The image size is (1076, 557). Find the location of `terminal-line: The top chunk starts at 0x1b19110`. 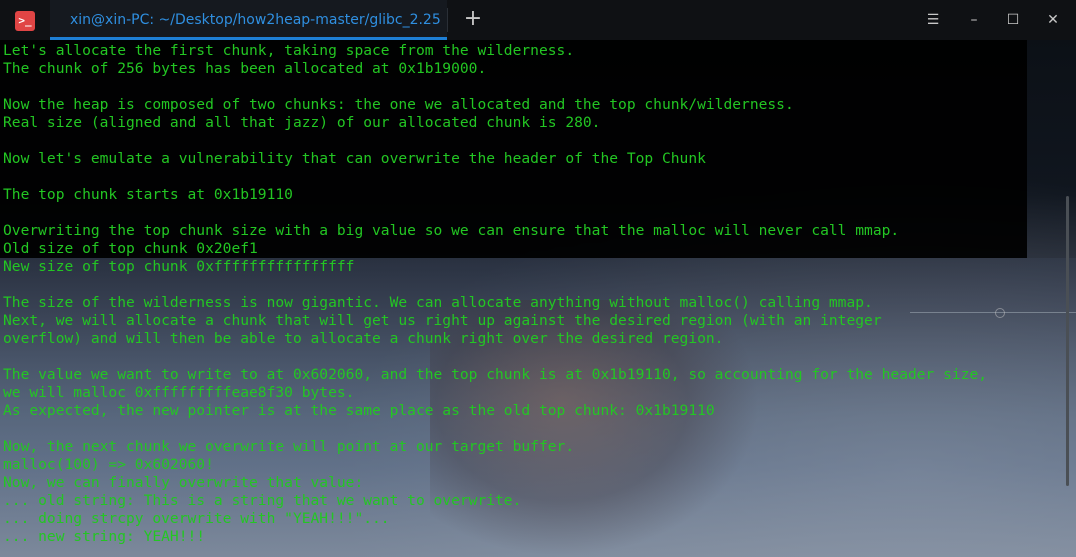

terminal-line: The top chunk starts at 0x1b19110 is located at coordinates (148, 194).